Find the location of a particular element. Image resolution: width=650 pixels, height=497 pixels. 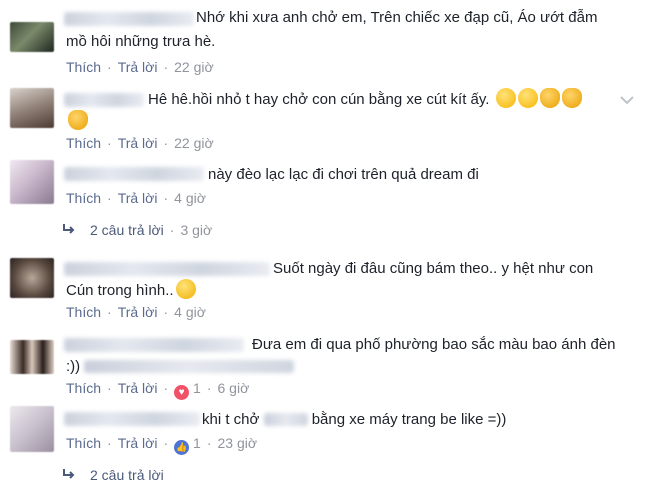

rolling-eyes-emoji-icon is located at coordinates (185, 289).